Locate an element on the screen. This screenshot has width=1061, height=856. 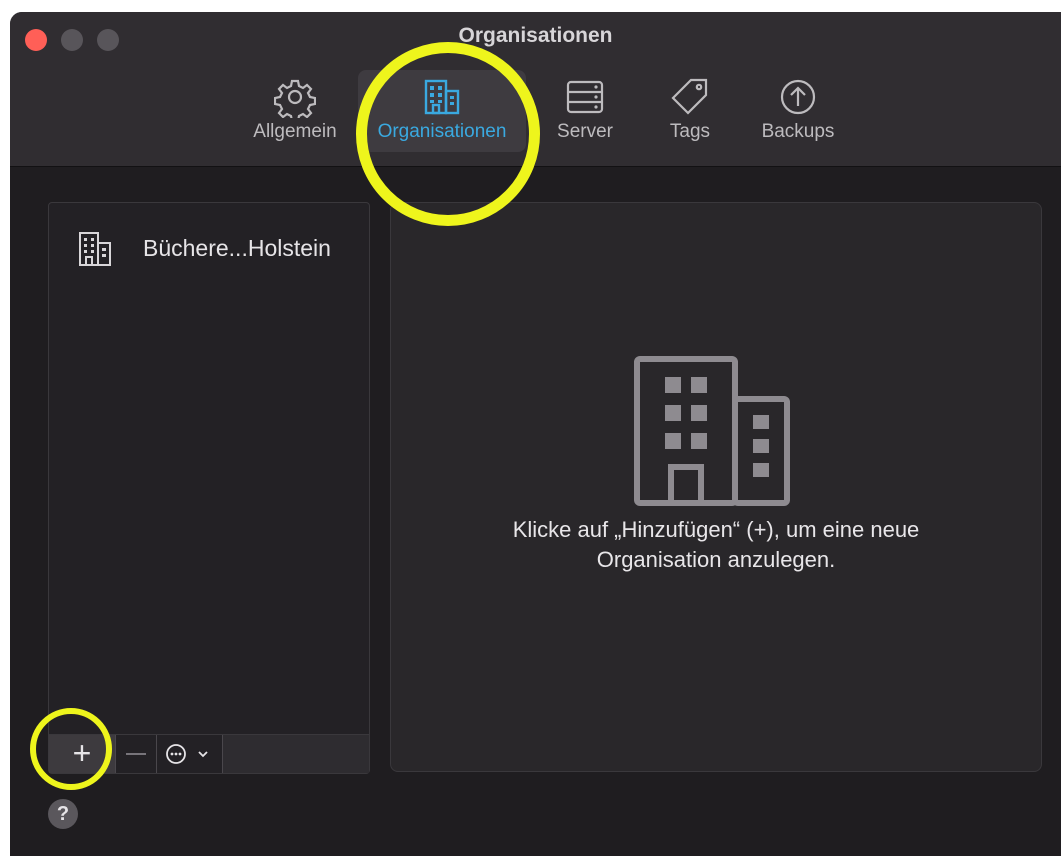
tab-allgemein: Allgemein is located at coordinates (295, 111).